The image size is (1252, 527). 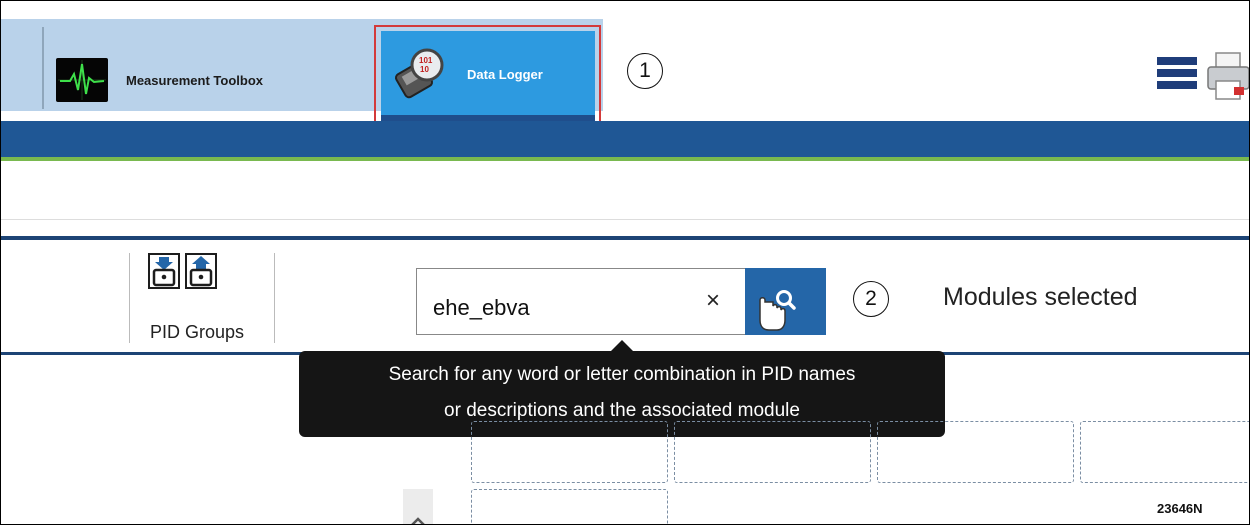 I want to click on clear-search-button: ×, so click(x=713, y=301).